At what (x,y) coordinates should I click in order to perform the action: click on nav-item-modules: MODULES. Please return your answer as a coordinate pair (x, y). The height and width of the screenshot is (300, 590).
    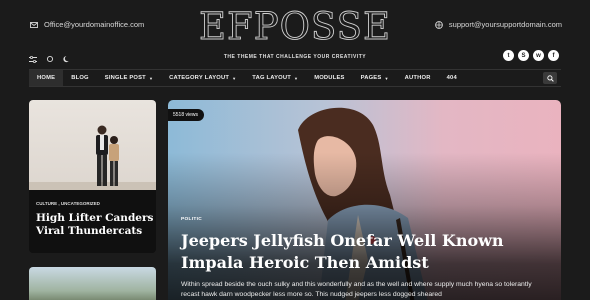
    Looking at the image, I should click on (329, 78).